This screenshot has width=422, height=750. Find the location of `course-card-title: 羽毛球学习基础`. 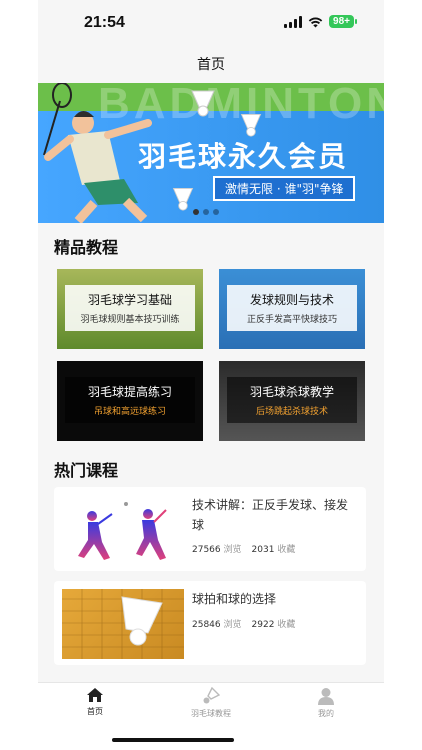

course-card-title: 羽毛球学习基础 is located at coordinates (129, 300).